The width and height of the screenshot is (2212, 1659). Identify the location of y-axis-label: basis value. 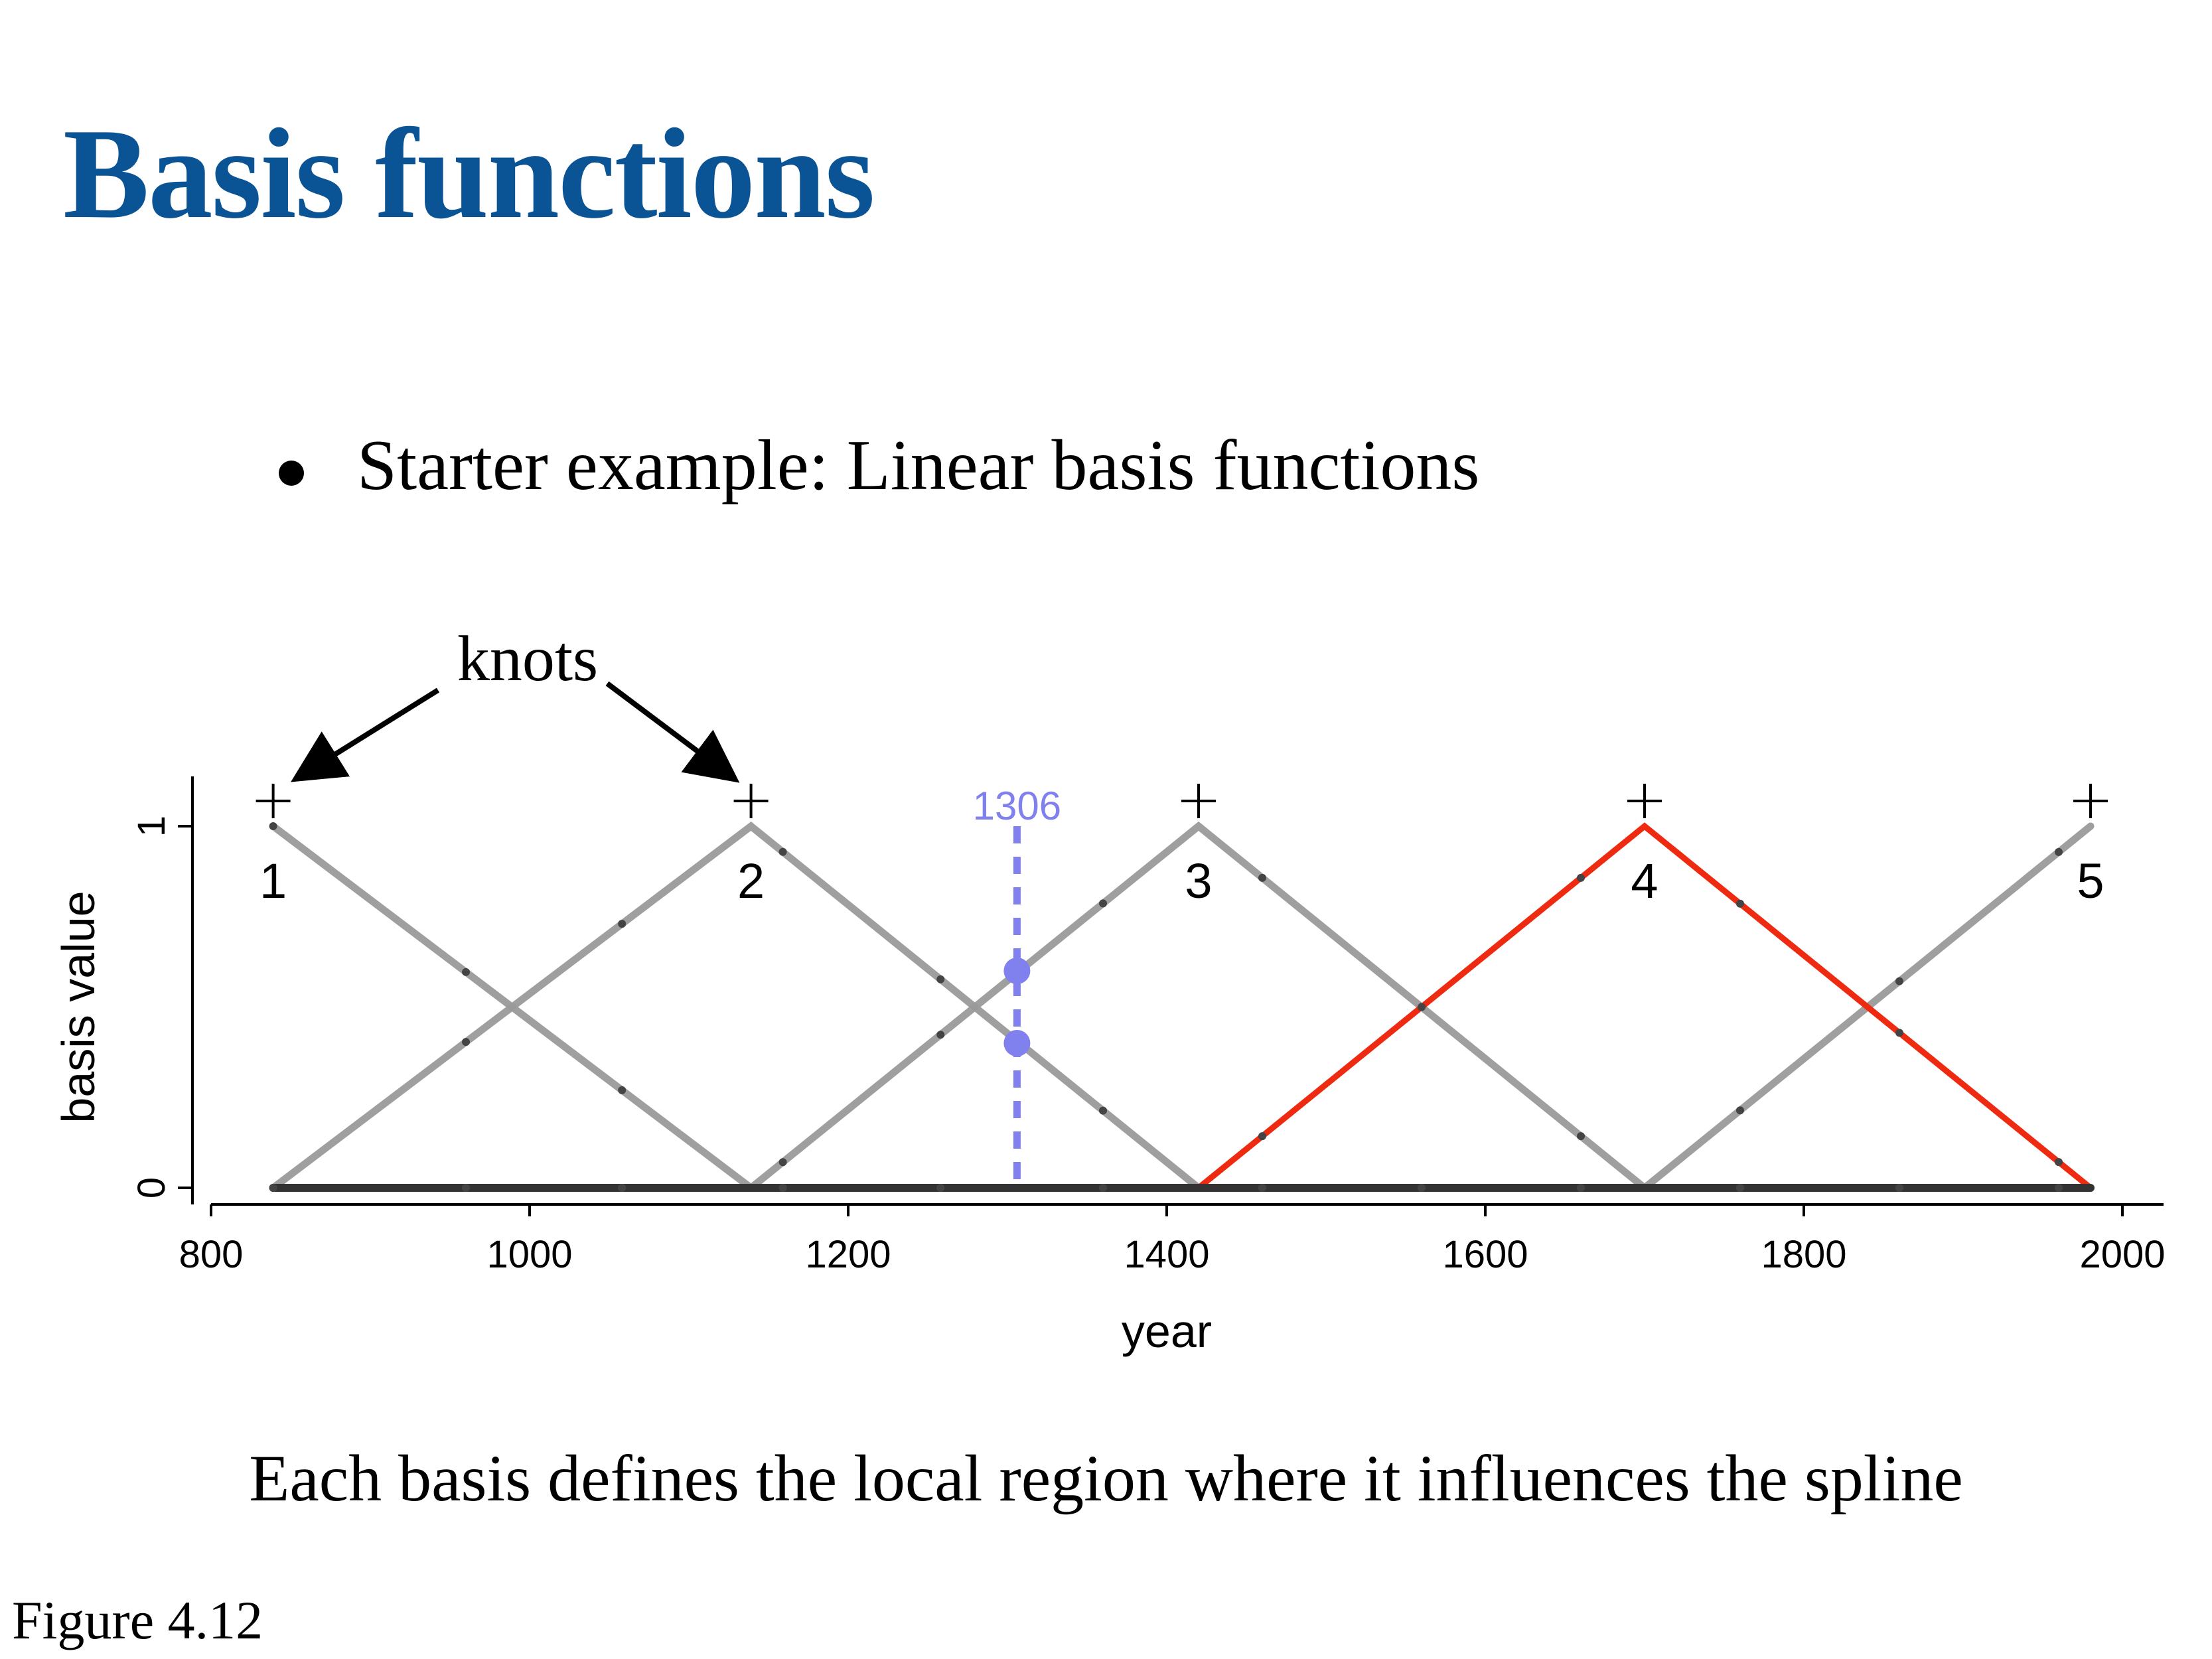
(78, 1007).